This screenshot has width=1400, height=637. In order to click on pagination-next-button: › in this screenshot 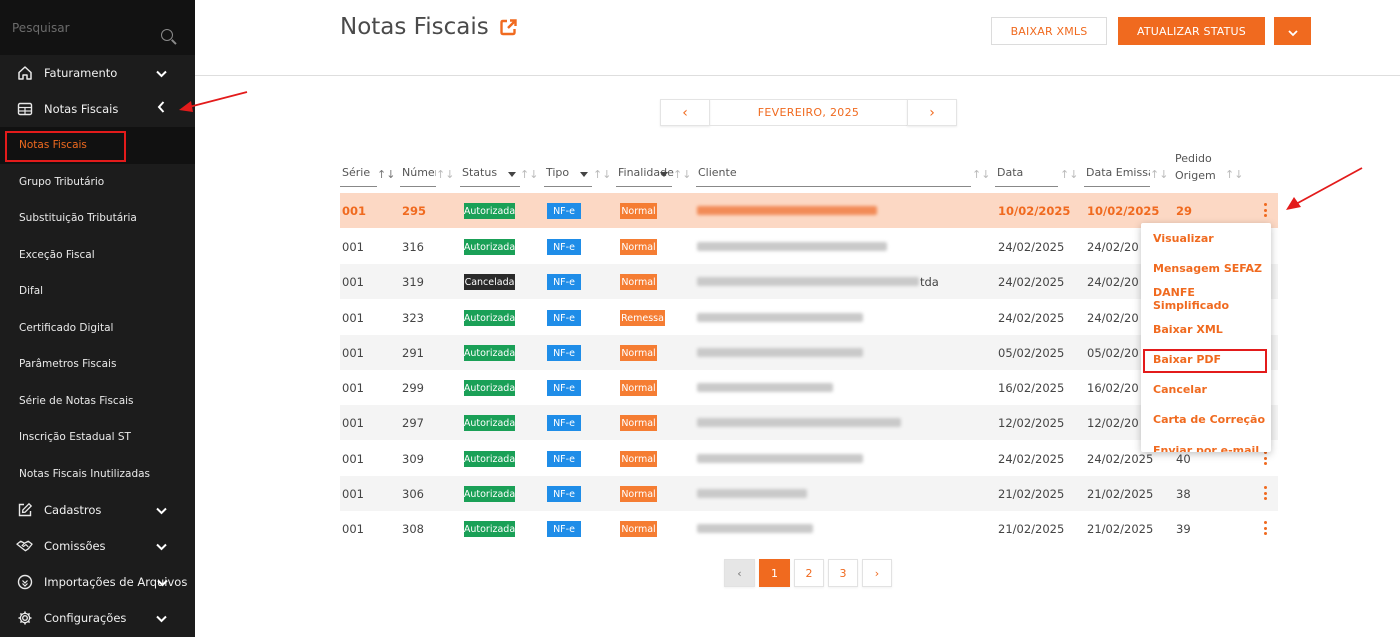, I will do `click(877, 573)`.